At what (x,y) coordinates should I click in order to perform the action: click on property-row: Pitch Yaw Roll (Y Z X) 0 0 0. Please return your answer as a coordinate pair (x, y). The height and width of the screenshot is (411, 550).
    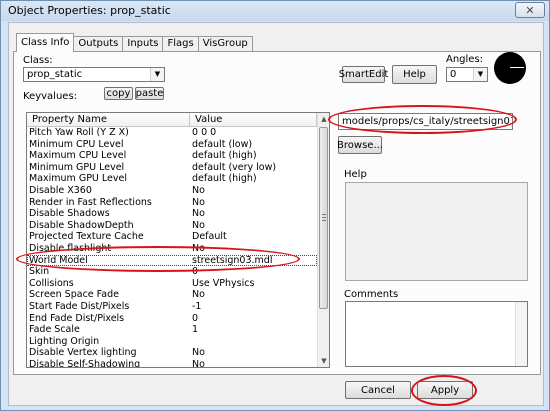
    Looking at the image, I should click on (172, 133).